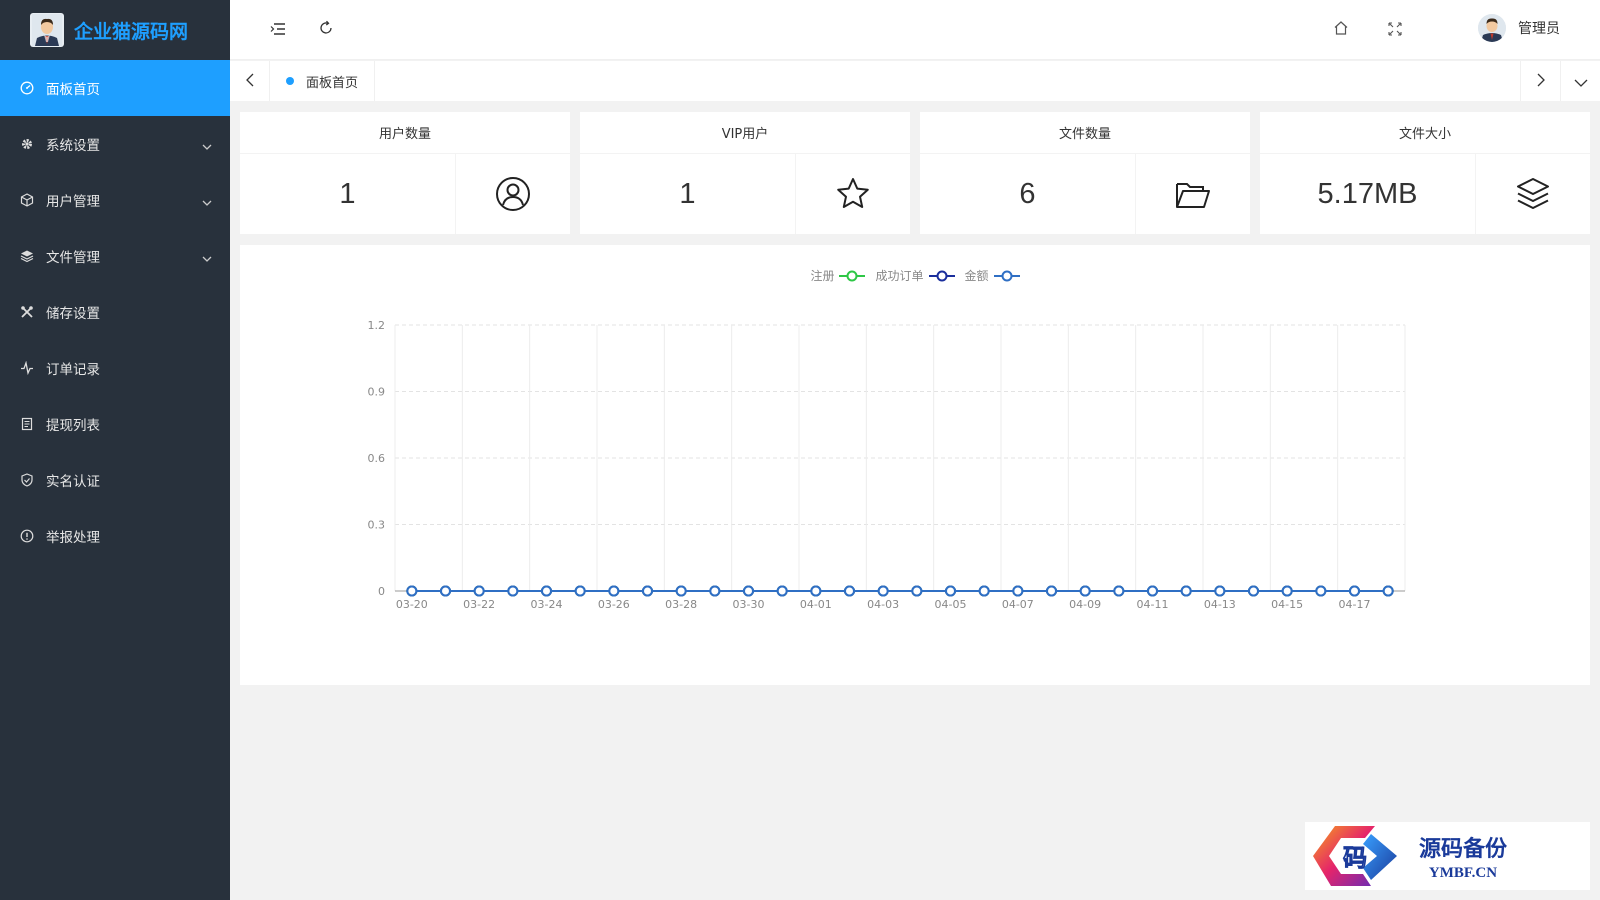  I want to click on tab-active-dot, so click(290, 81).